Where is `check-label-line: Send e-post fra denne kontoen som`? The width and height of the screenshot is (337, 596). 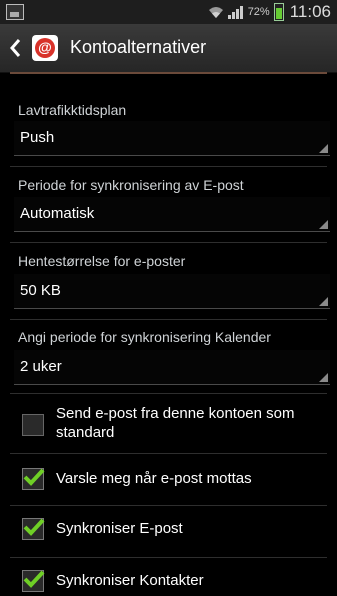 check-label-line: Send e-post fra denne kontoen som is located at coordinates (175, 413).